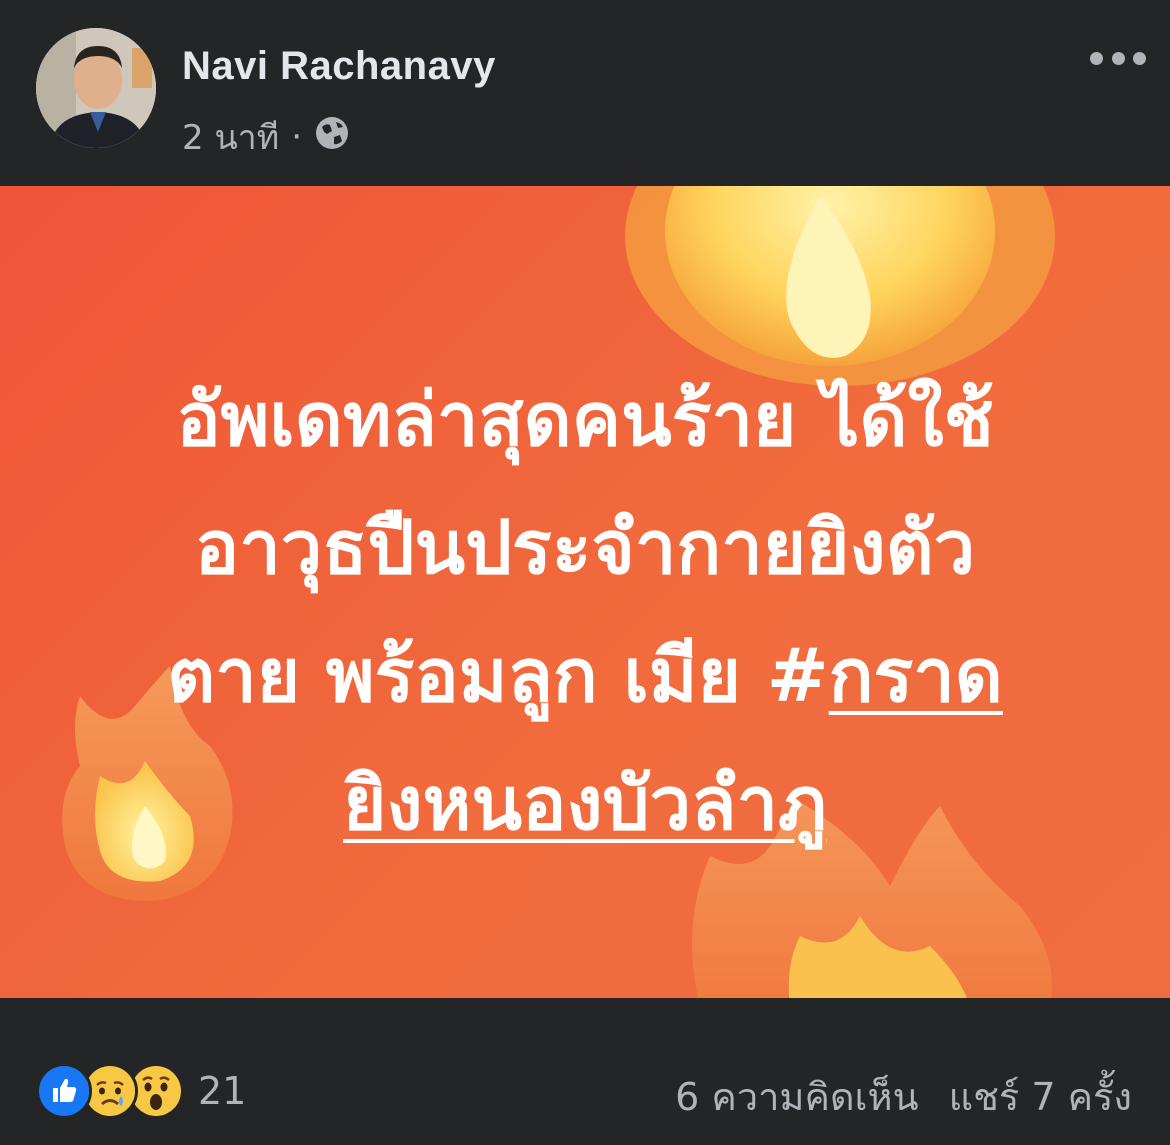  What do you see at coordinates (332, 137) in the screenshot?
I see `globe-icon` at bounding box center [332, 137].